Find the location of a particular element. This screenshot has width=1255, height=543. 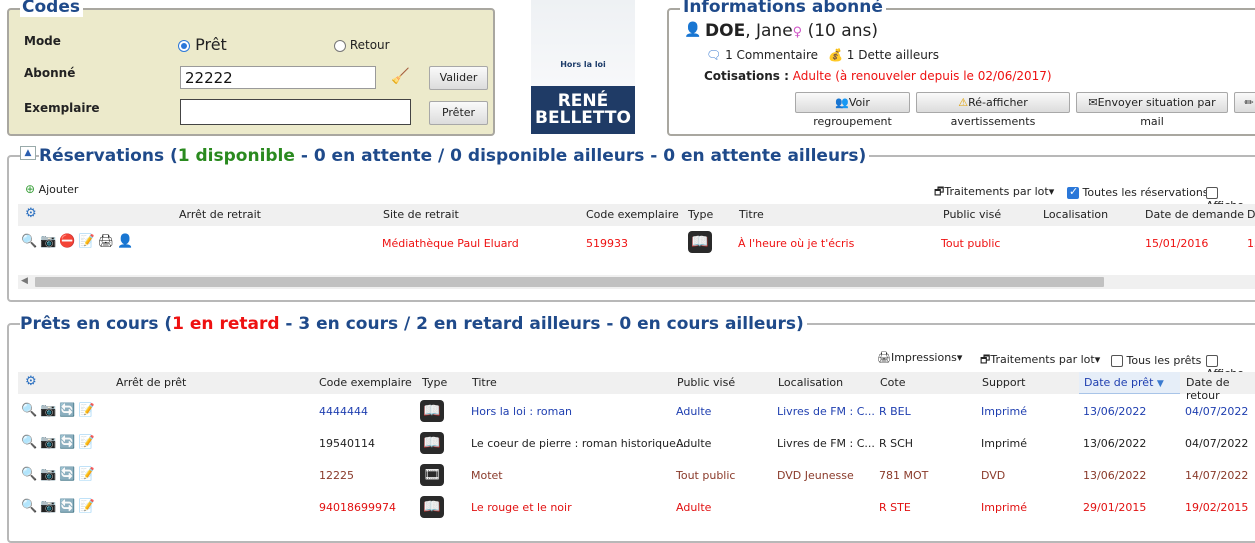

user-transfer-icon: 👤 is located at coordinates (126, 241).